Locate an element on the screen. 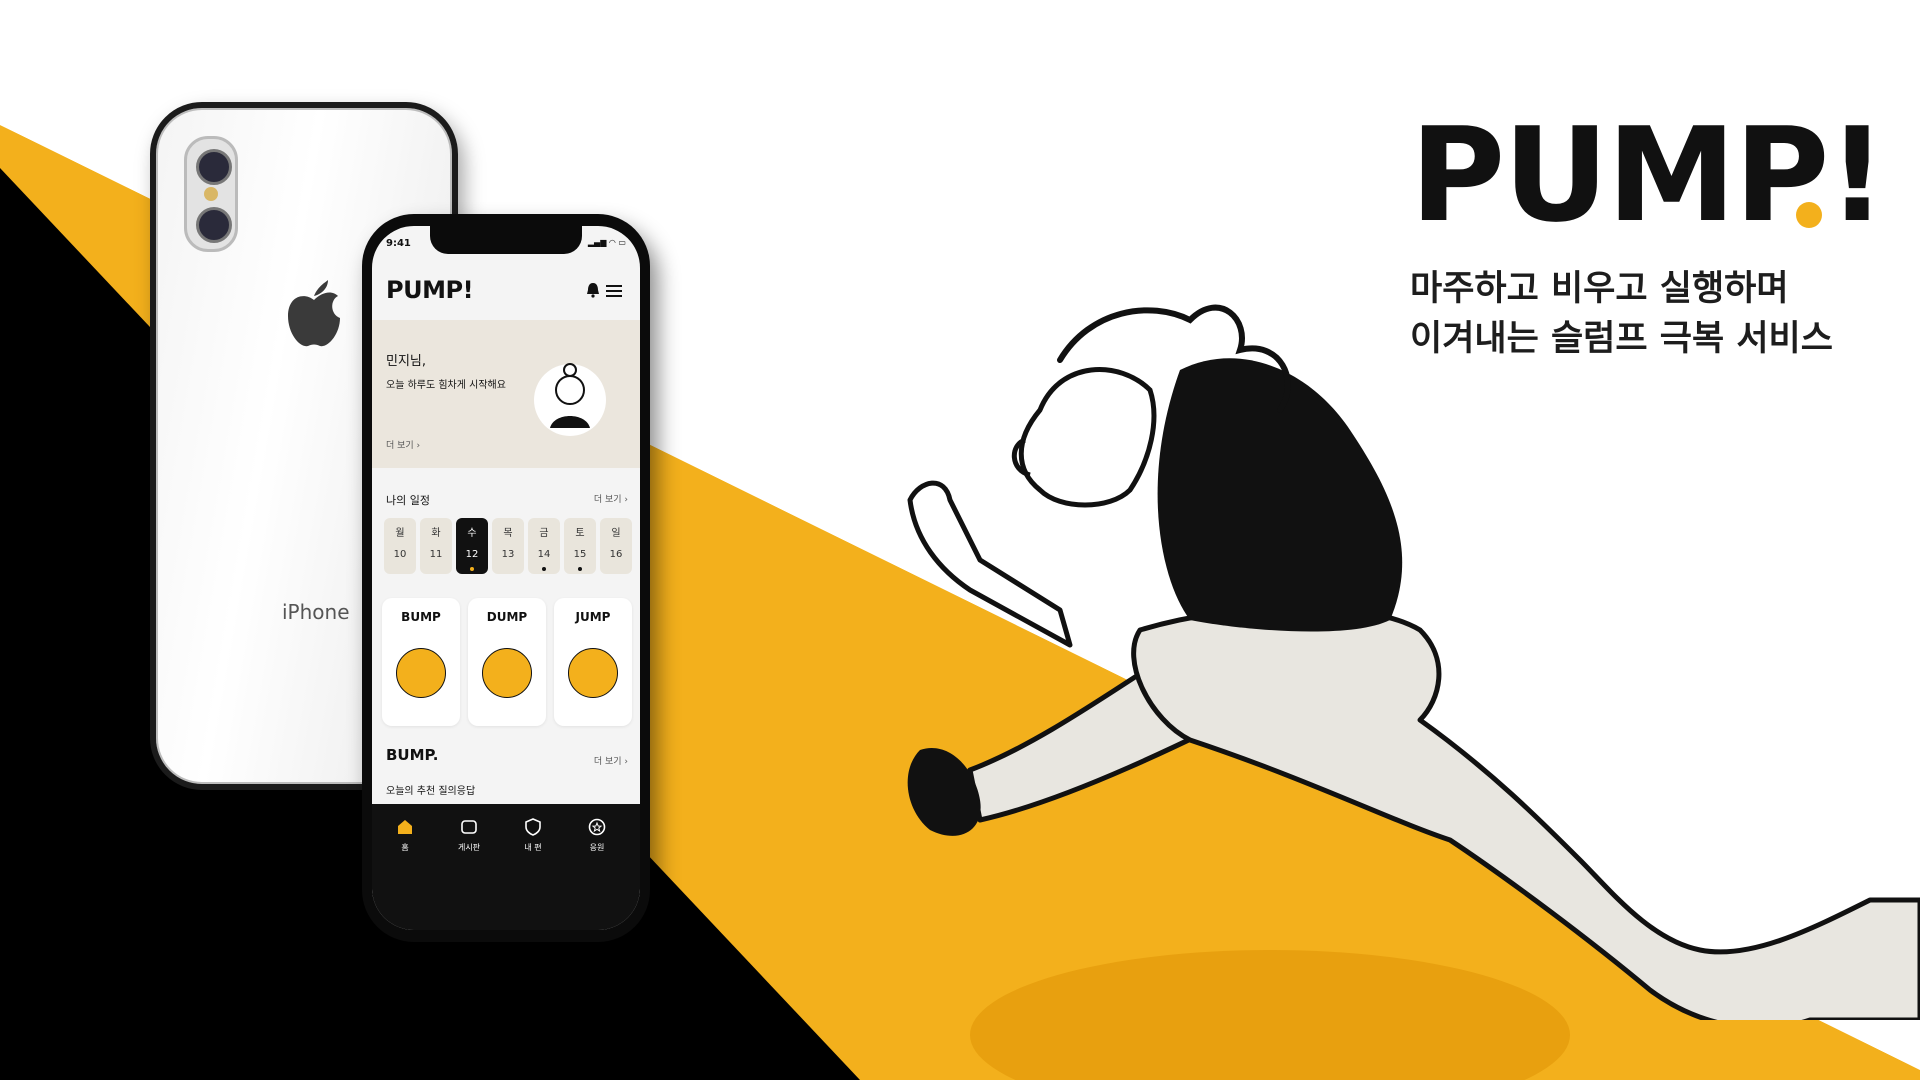 This screenshot has height=1080, width=1920. tab-my-side: 내 편 is located at coordinates (533, 835).